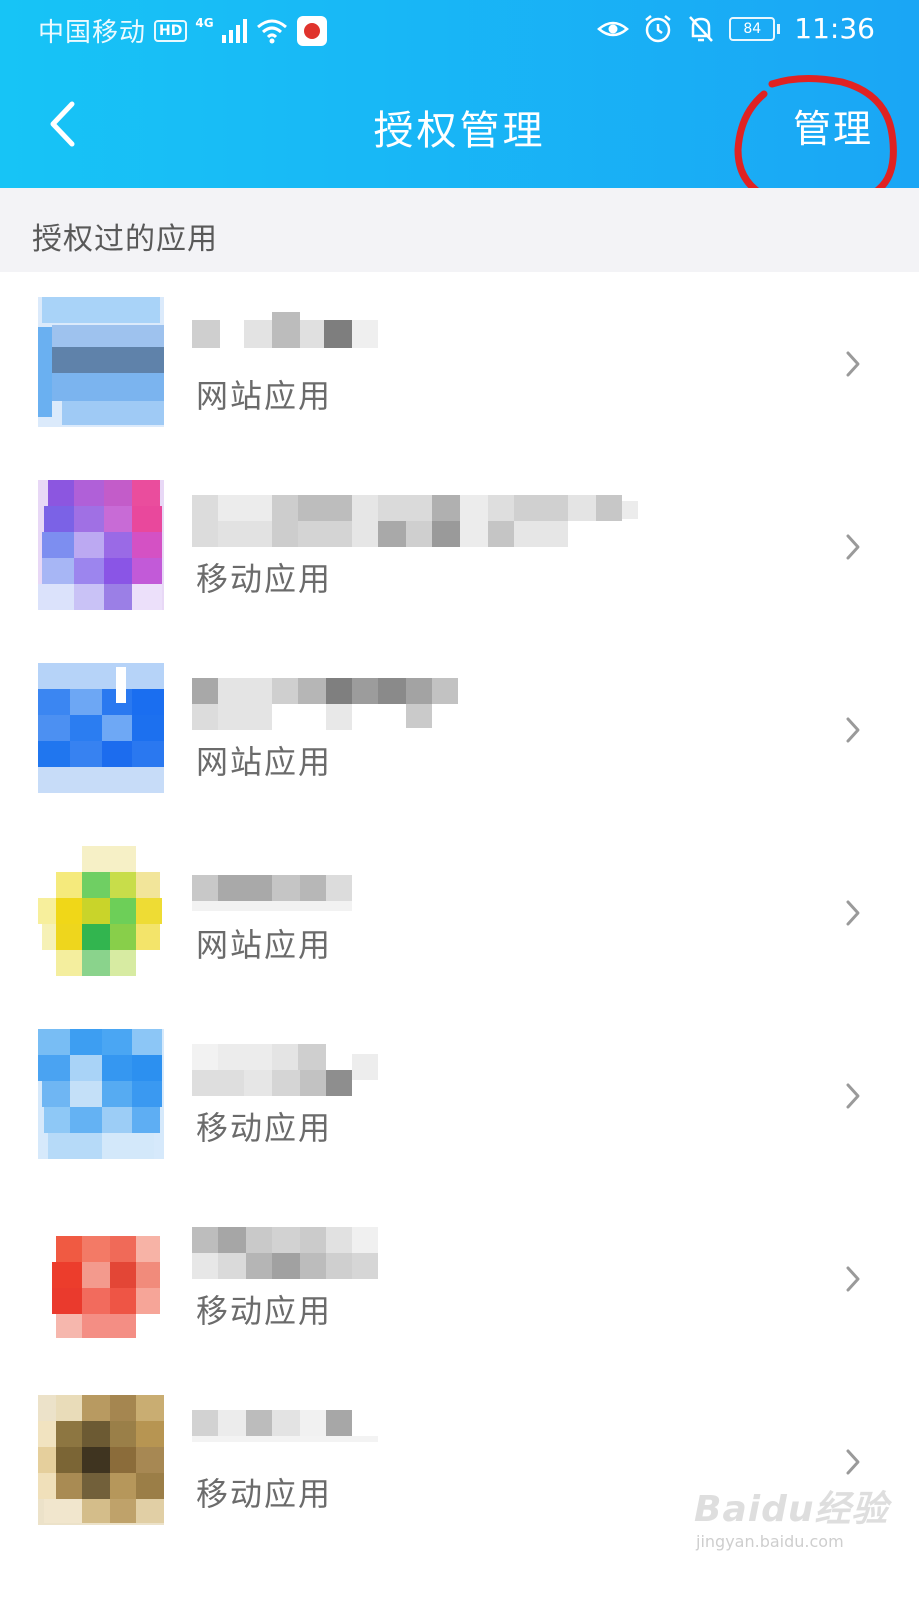 The height and width of the screenshot is (1600, 919). What do you see at coordinates (459, 31) in the screenshot?
I see `status-bar: 中国移动 HD 4G 84 11:36` at bounding box center [459, 31].